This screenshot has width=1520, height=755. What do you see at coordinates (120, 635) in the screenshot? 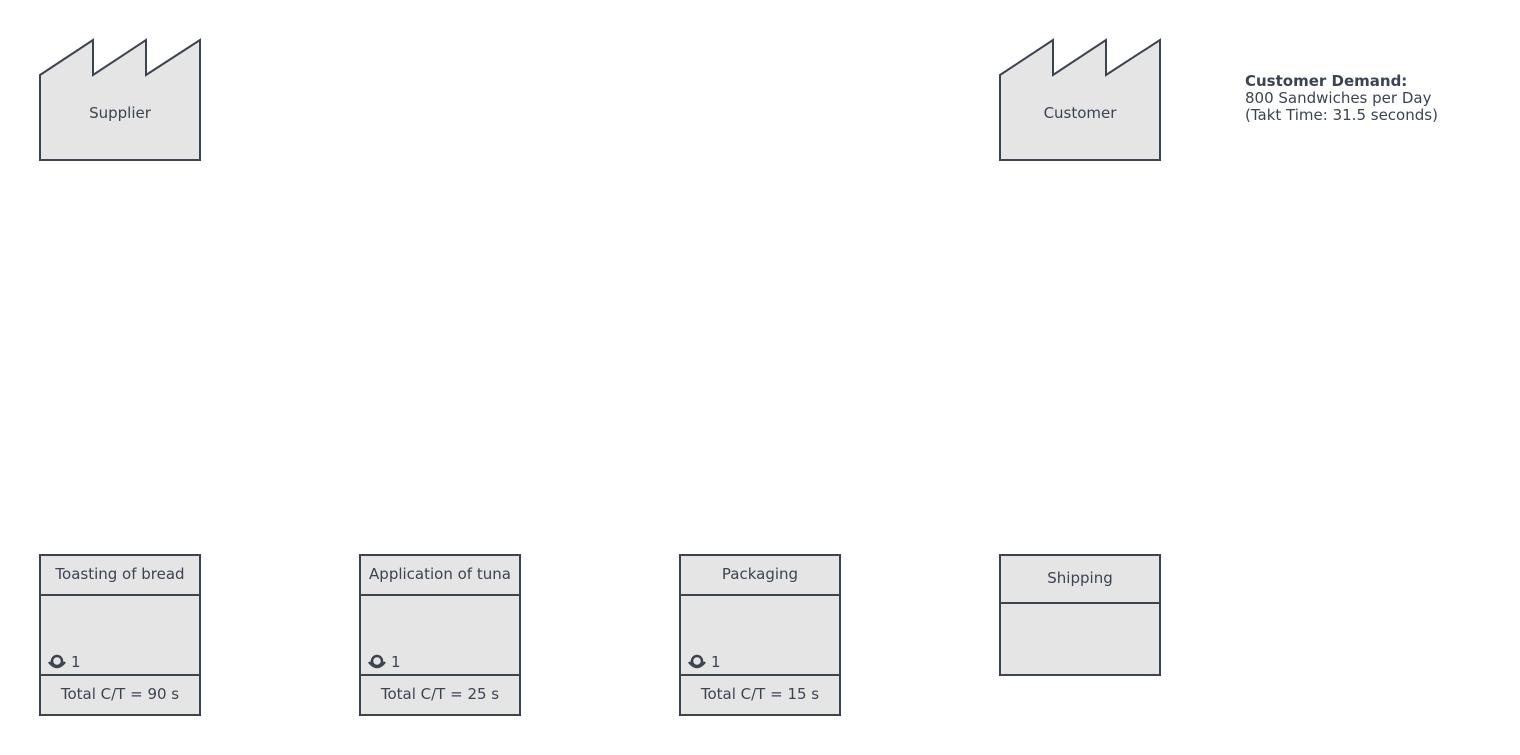
I see `process-box: Toasting of bread 1 Total C/T = 90 s` at bounding box center [120, 635].